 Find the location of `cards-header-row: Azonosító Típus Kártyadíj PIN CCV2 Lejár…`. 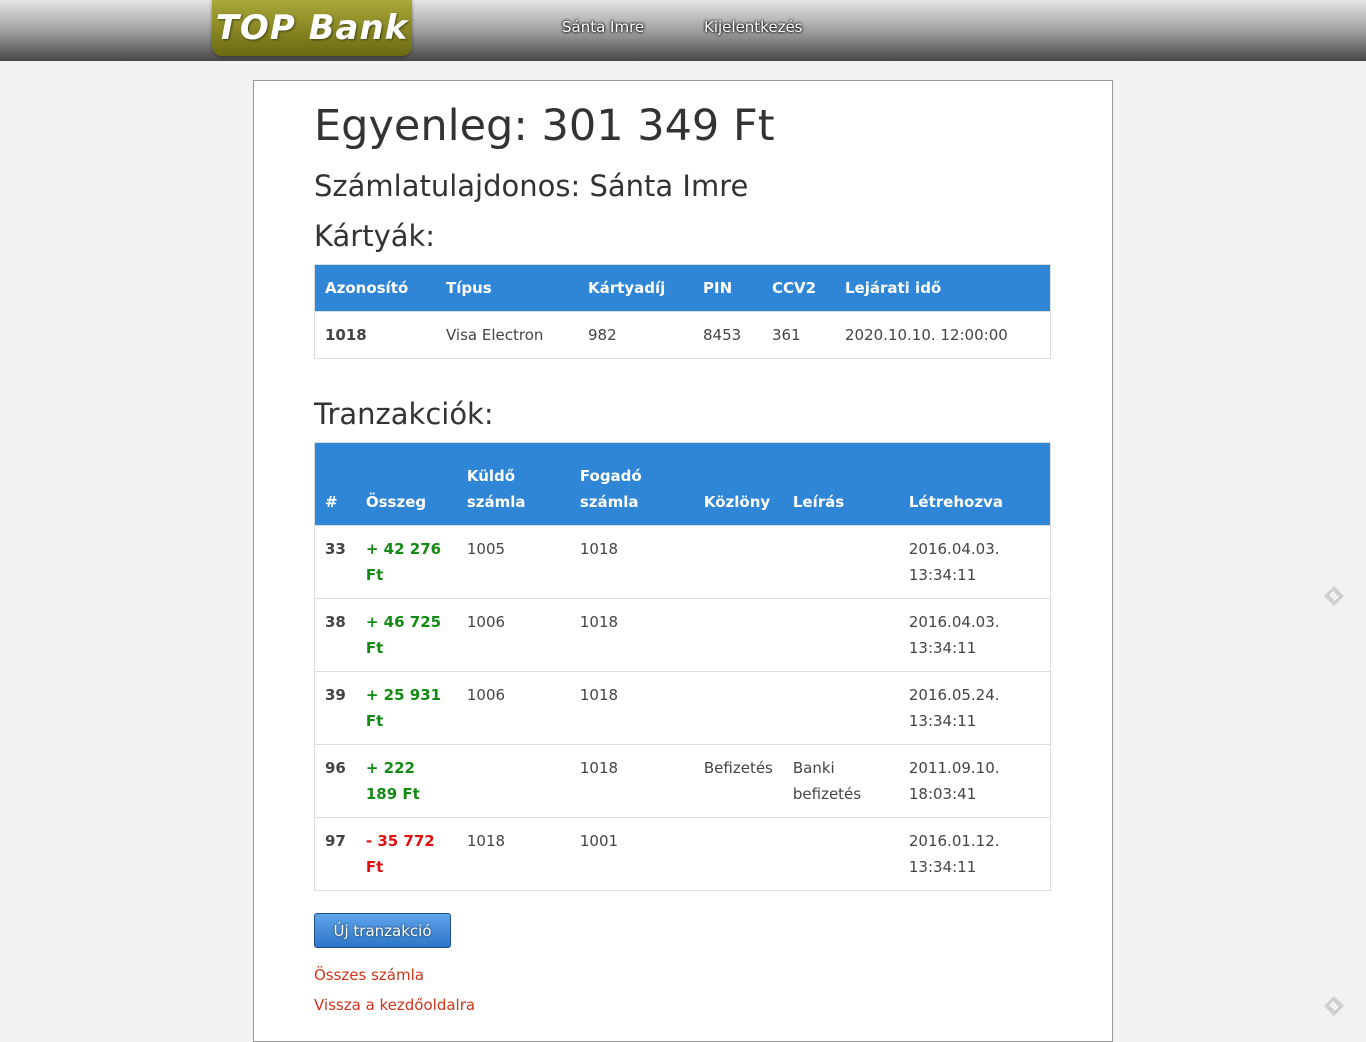

cards-header-row: Azonosító Típus Kártyadíj PIN CCV2 Lejár… is located at coordinates (682, 288).